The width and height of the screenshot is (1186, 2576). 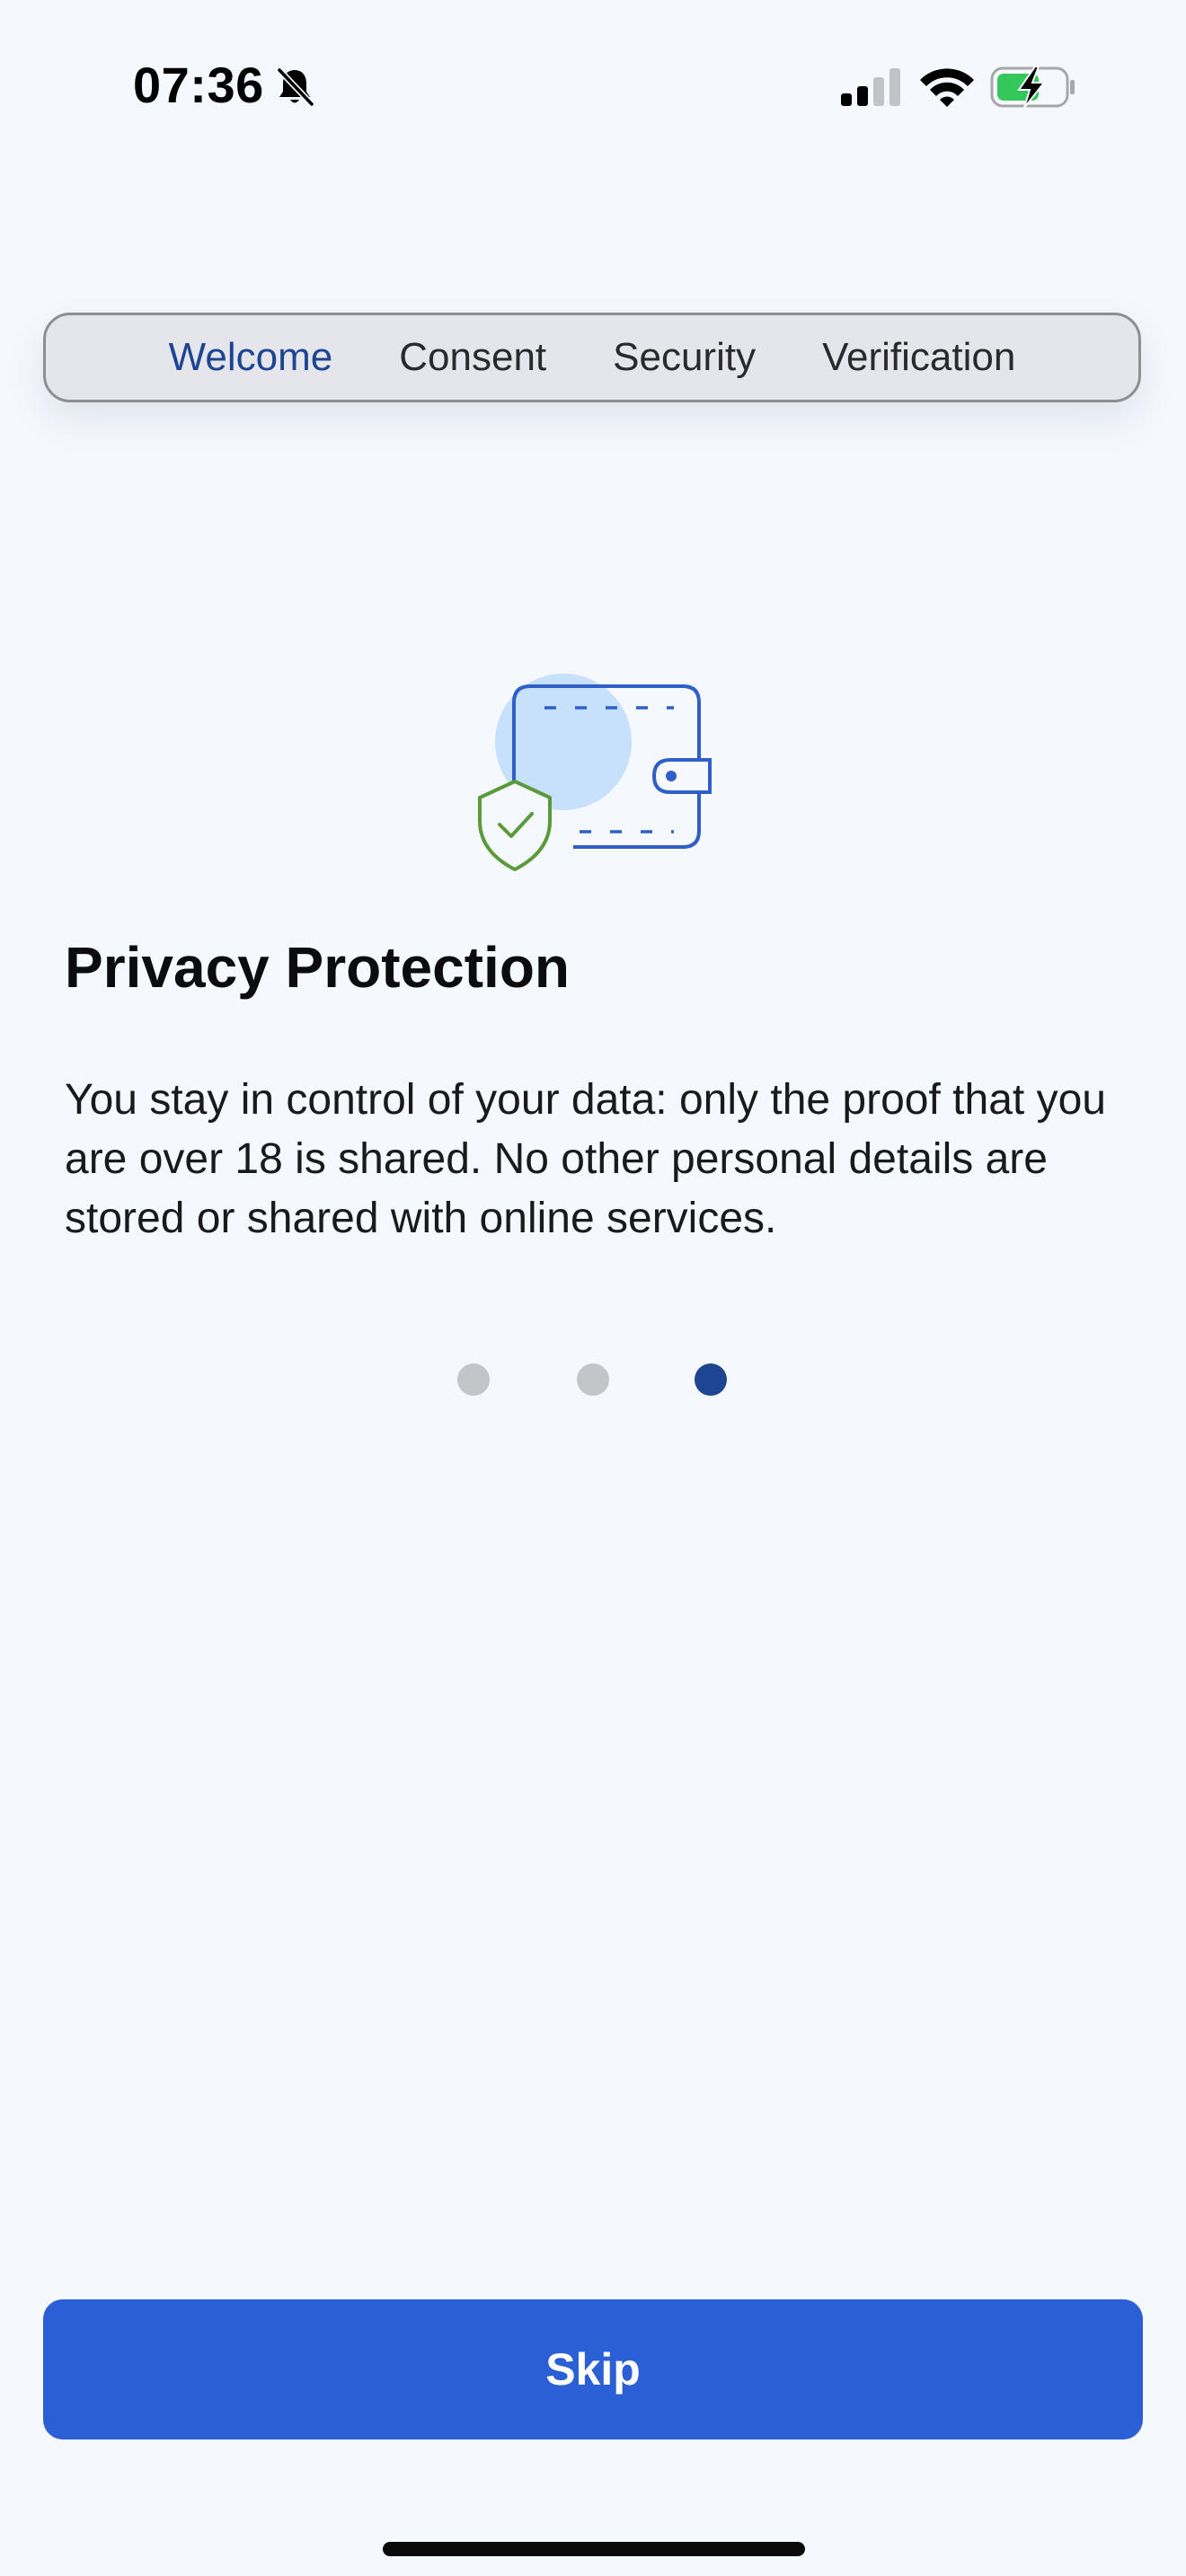 What do you see at coordinates (473, 357) in the screenshot?
I see `tab-consent: Consent` at bounding box center [473, 357].